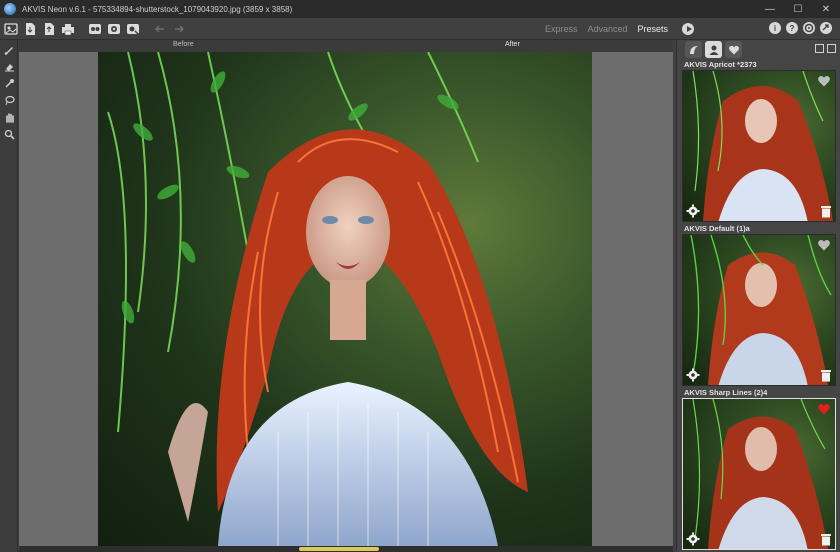 This screenshot has height=552, width=840. I want to click on tab-before: Before, so click(183, 44).